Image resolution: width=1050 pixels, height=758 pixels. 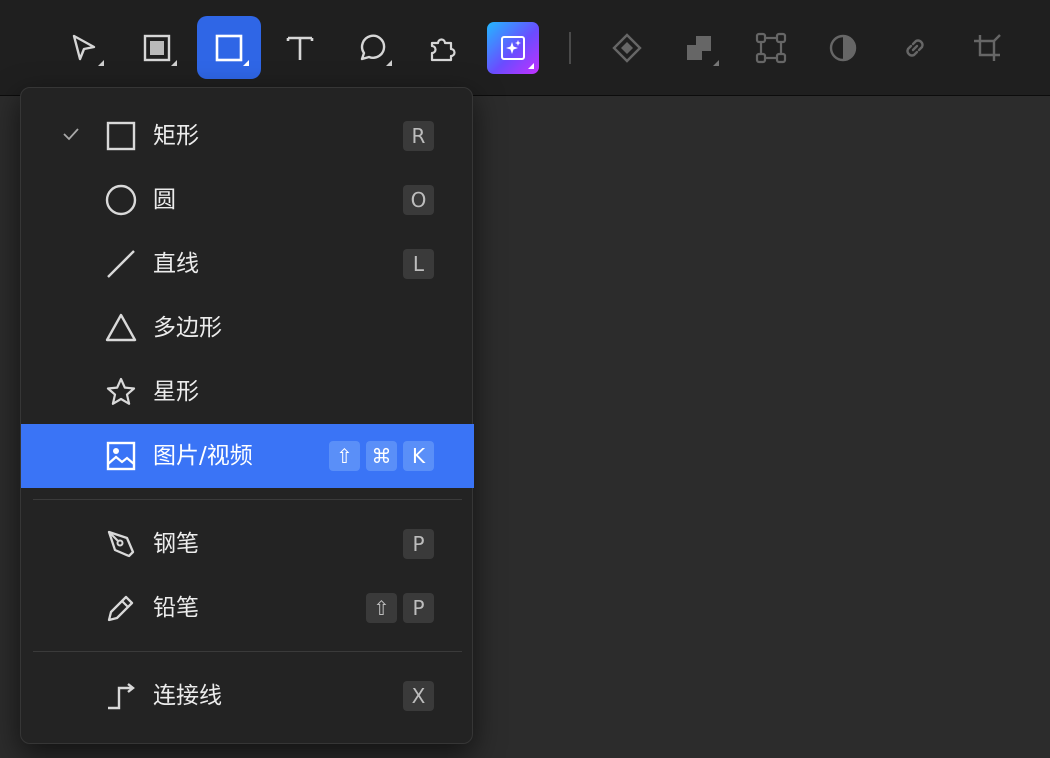 What do you see at coordinates (176, 392) in the screenshot?
I see `menu-item-label: 星形` at bounding box center [176, 392].